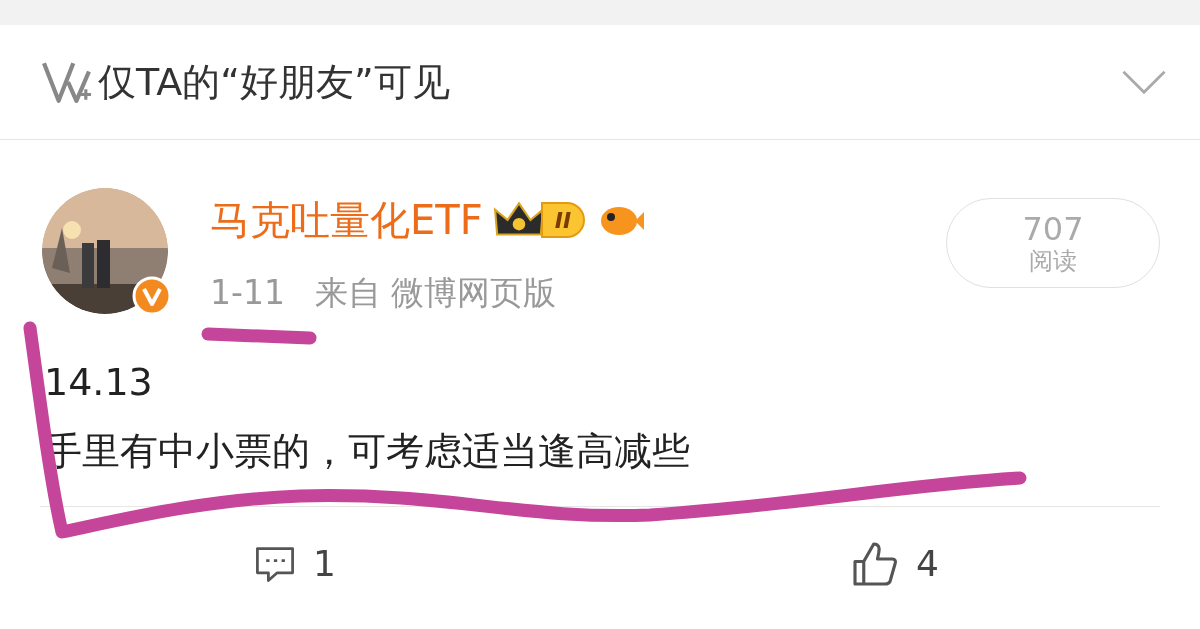  What do you see at coordinates (274, 82) in the screenshot?
I see `visibility-label: 仅TA的“好朋友”可见` at bounding box center [274, 82].